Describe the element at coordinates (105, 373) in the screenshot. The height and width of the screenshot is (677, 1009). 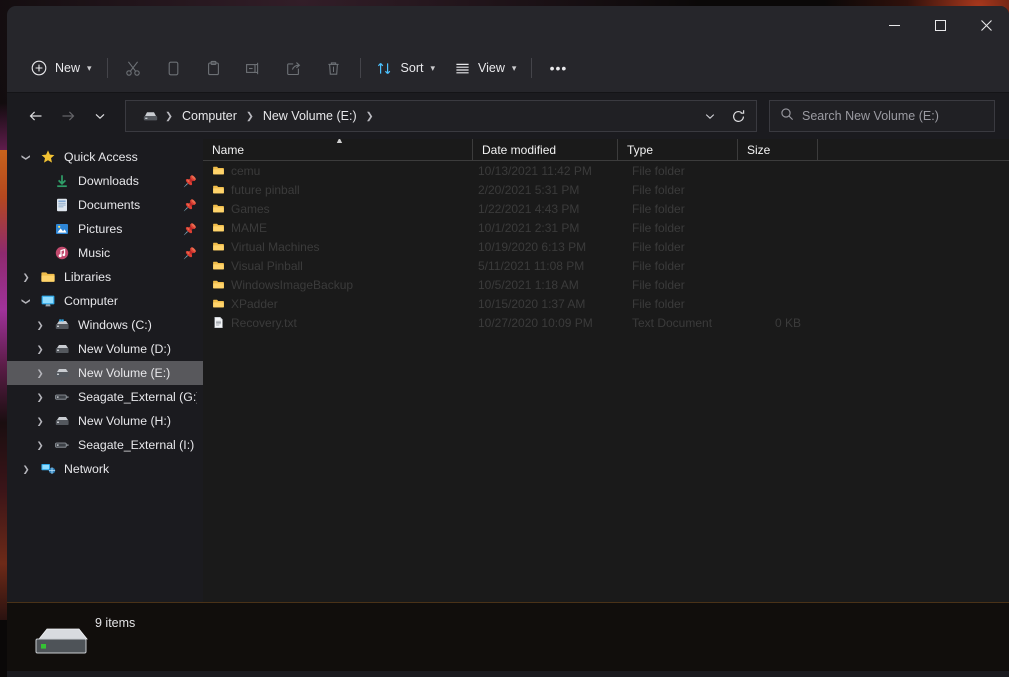
I see `sidebar-item-new-volume-e: ❯ New Volume (E:)` at that location.